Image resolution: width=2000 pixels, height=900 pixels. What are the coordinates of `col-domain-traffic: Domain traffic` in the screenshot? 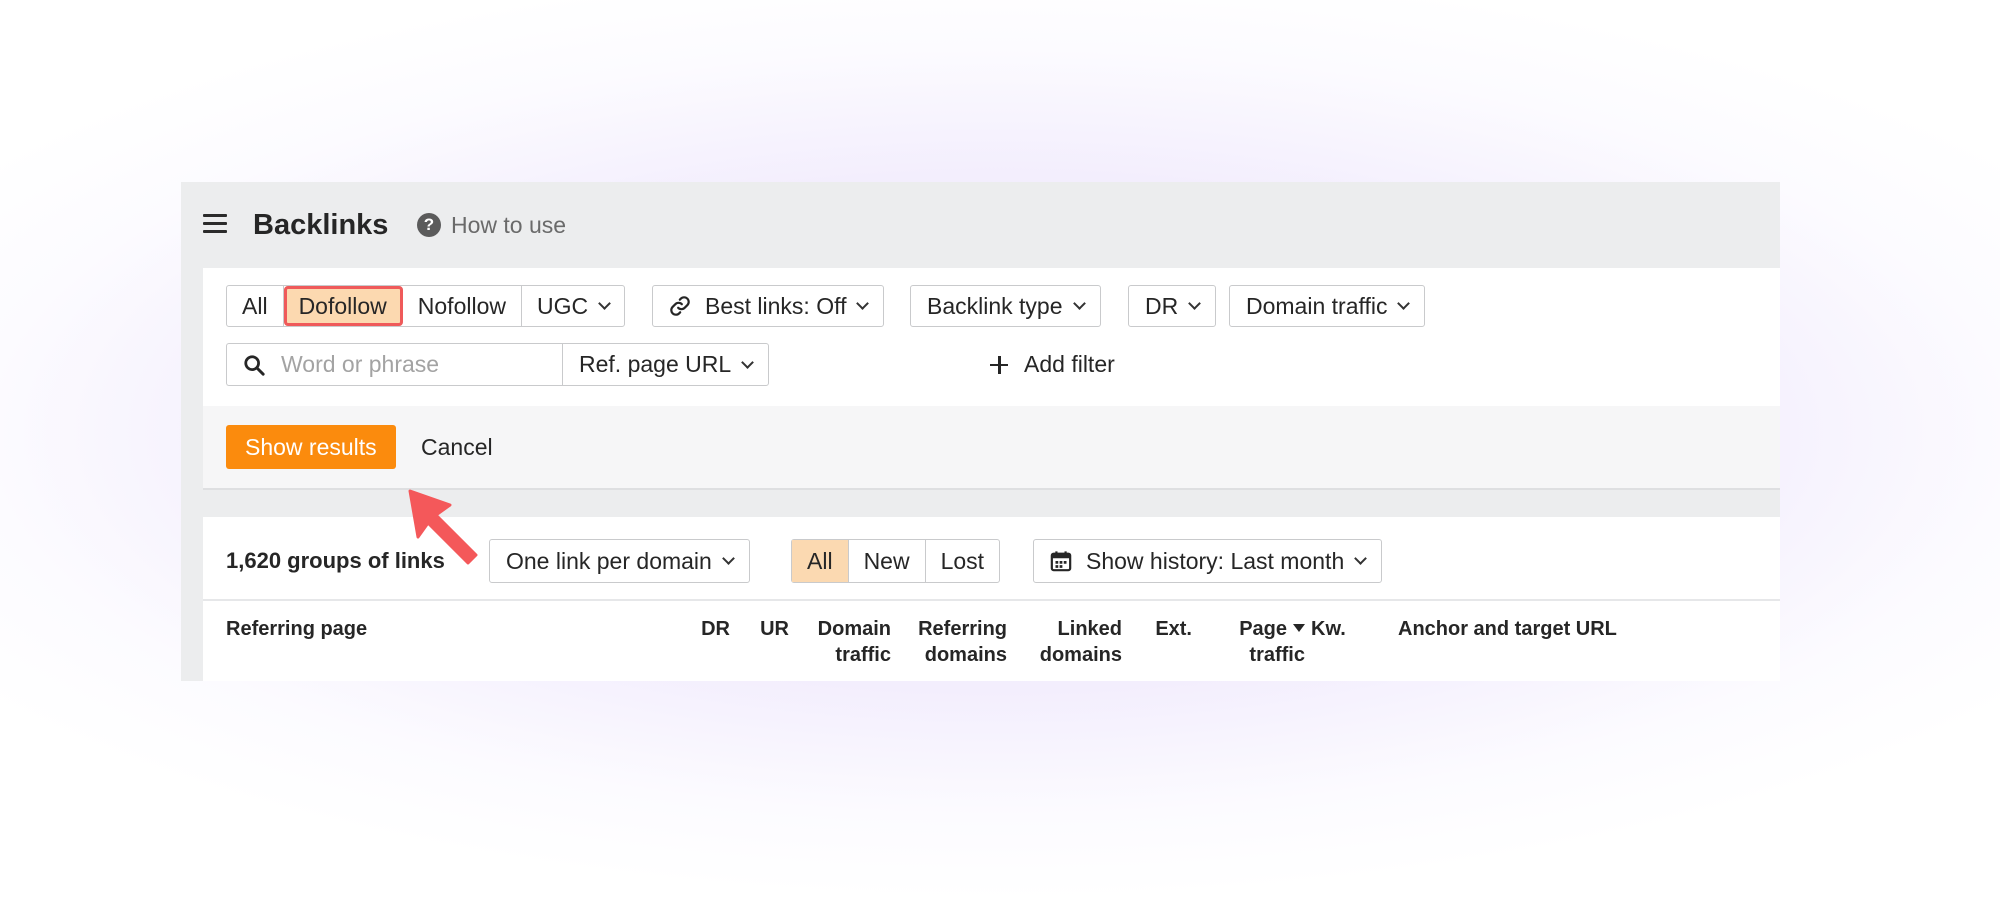 It's located at (854, 642).